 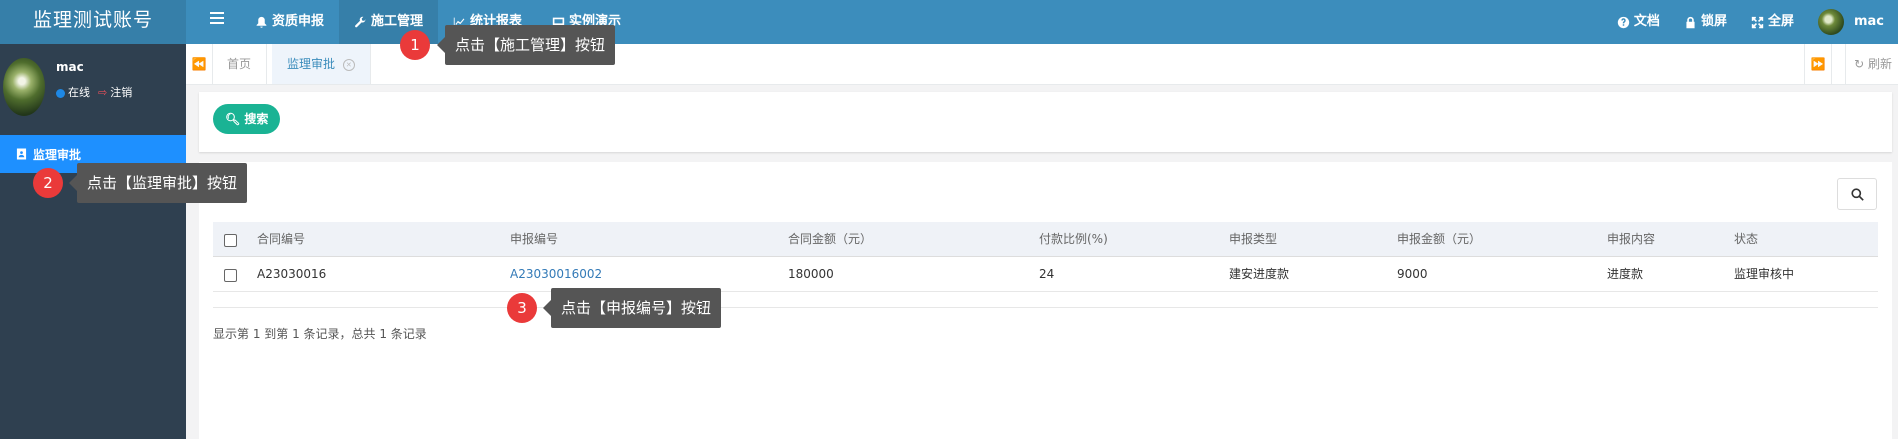 I want to click on col-header: 状态, so click(x=1746, y=239).